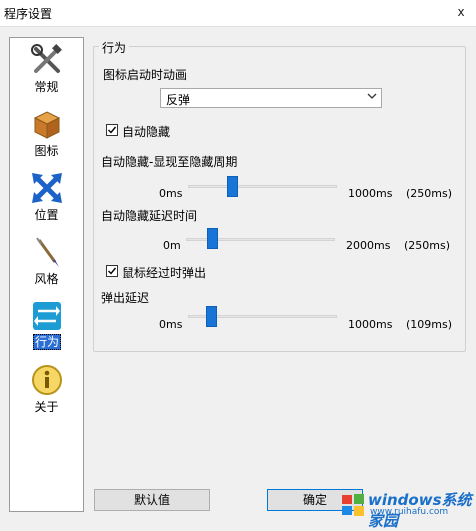 The height and width of the screenshot is (531, 476). What do you see at coordinates (47, 380) in the screenshot?
I see `info-icon` at bounding box center [47, 380].